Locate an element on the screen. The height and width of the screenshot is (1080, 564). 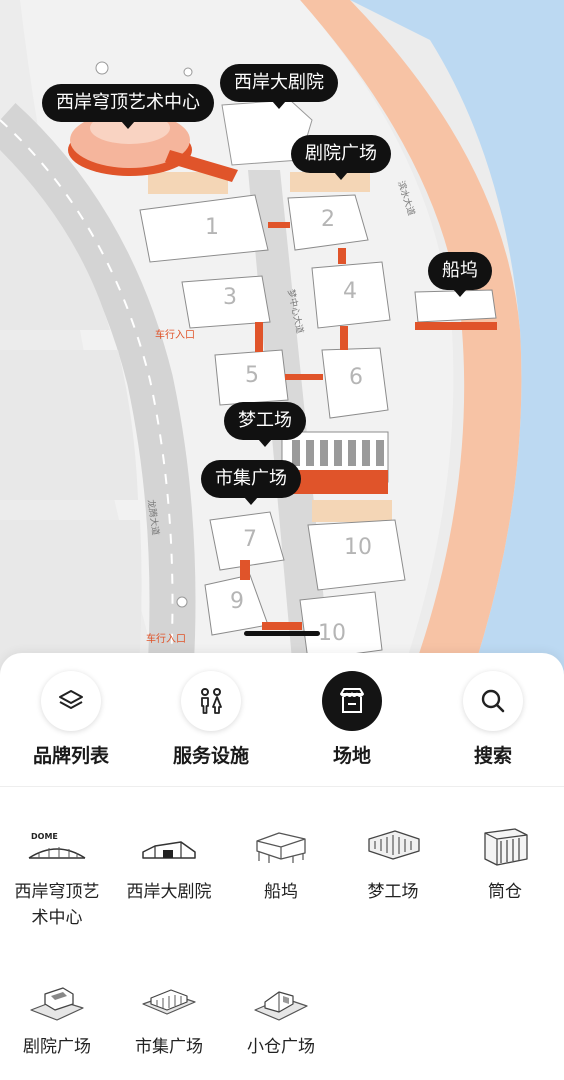
silo-icon is located at coordinates (505, 847).